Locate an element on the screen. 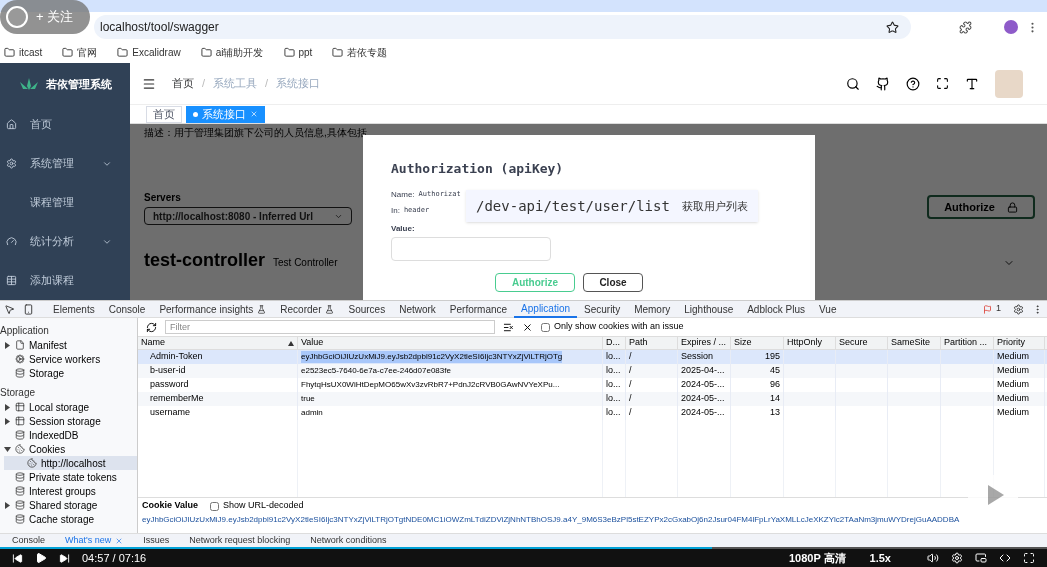 This screenshot has width=1047, height=567. tree-item: IndexedDB is located at coordinates (70, 435).